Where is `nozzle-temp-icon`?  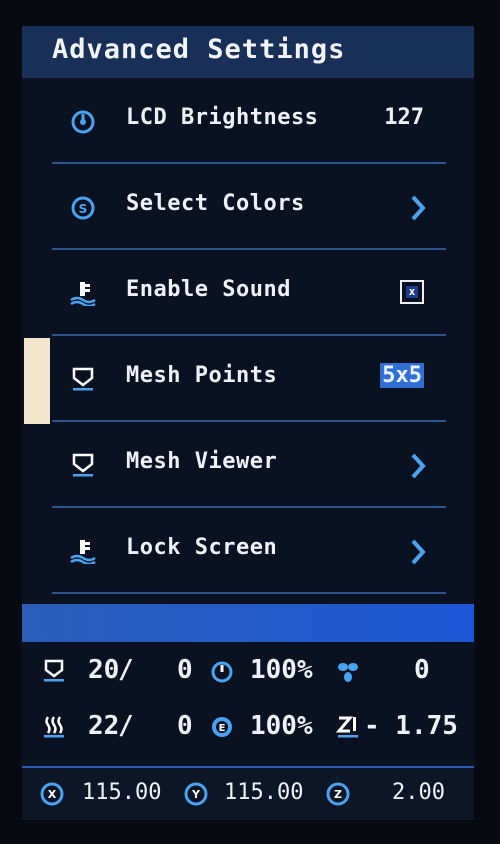 nozzle-temp-icon is located at coordinates (54, 727).